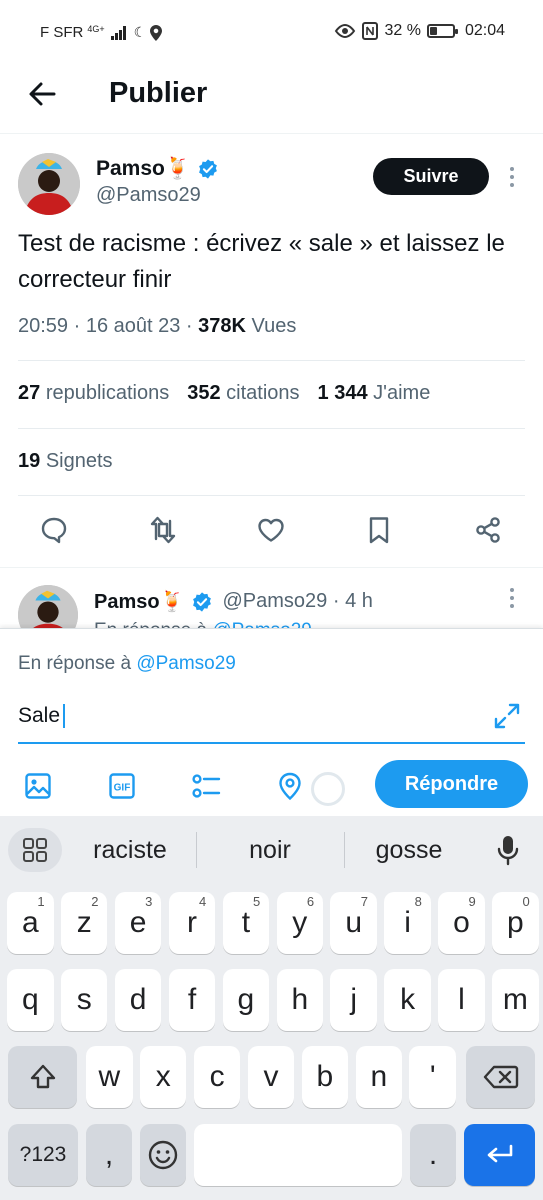 This screenshot has width=543, height=1200. Describe the element at coordinates (29, 461) in the screenshot. I see `bookmarks-count: 19` at that location.